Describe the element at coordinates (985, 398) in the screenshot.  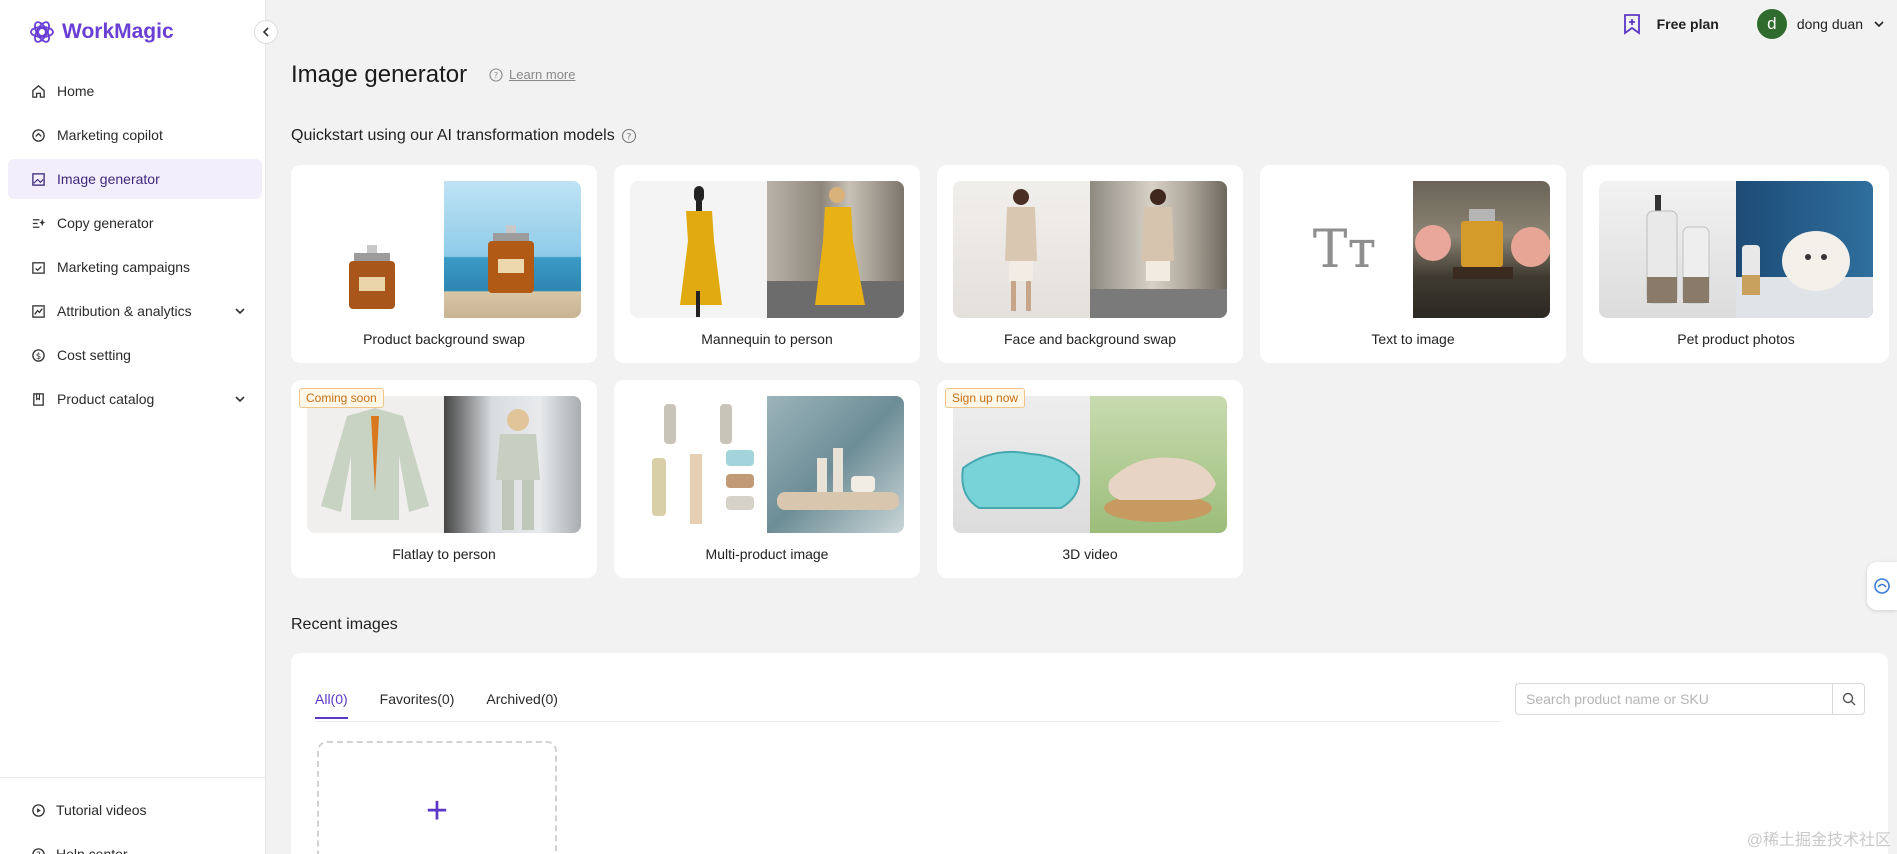
I see `sign-up-badge: Sign up now` at that location.